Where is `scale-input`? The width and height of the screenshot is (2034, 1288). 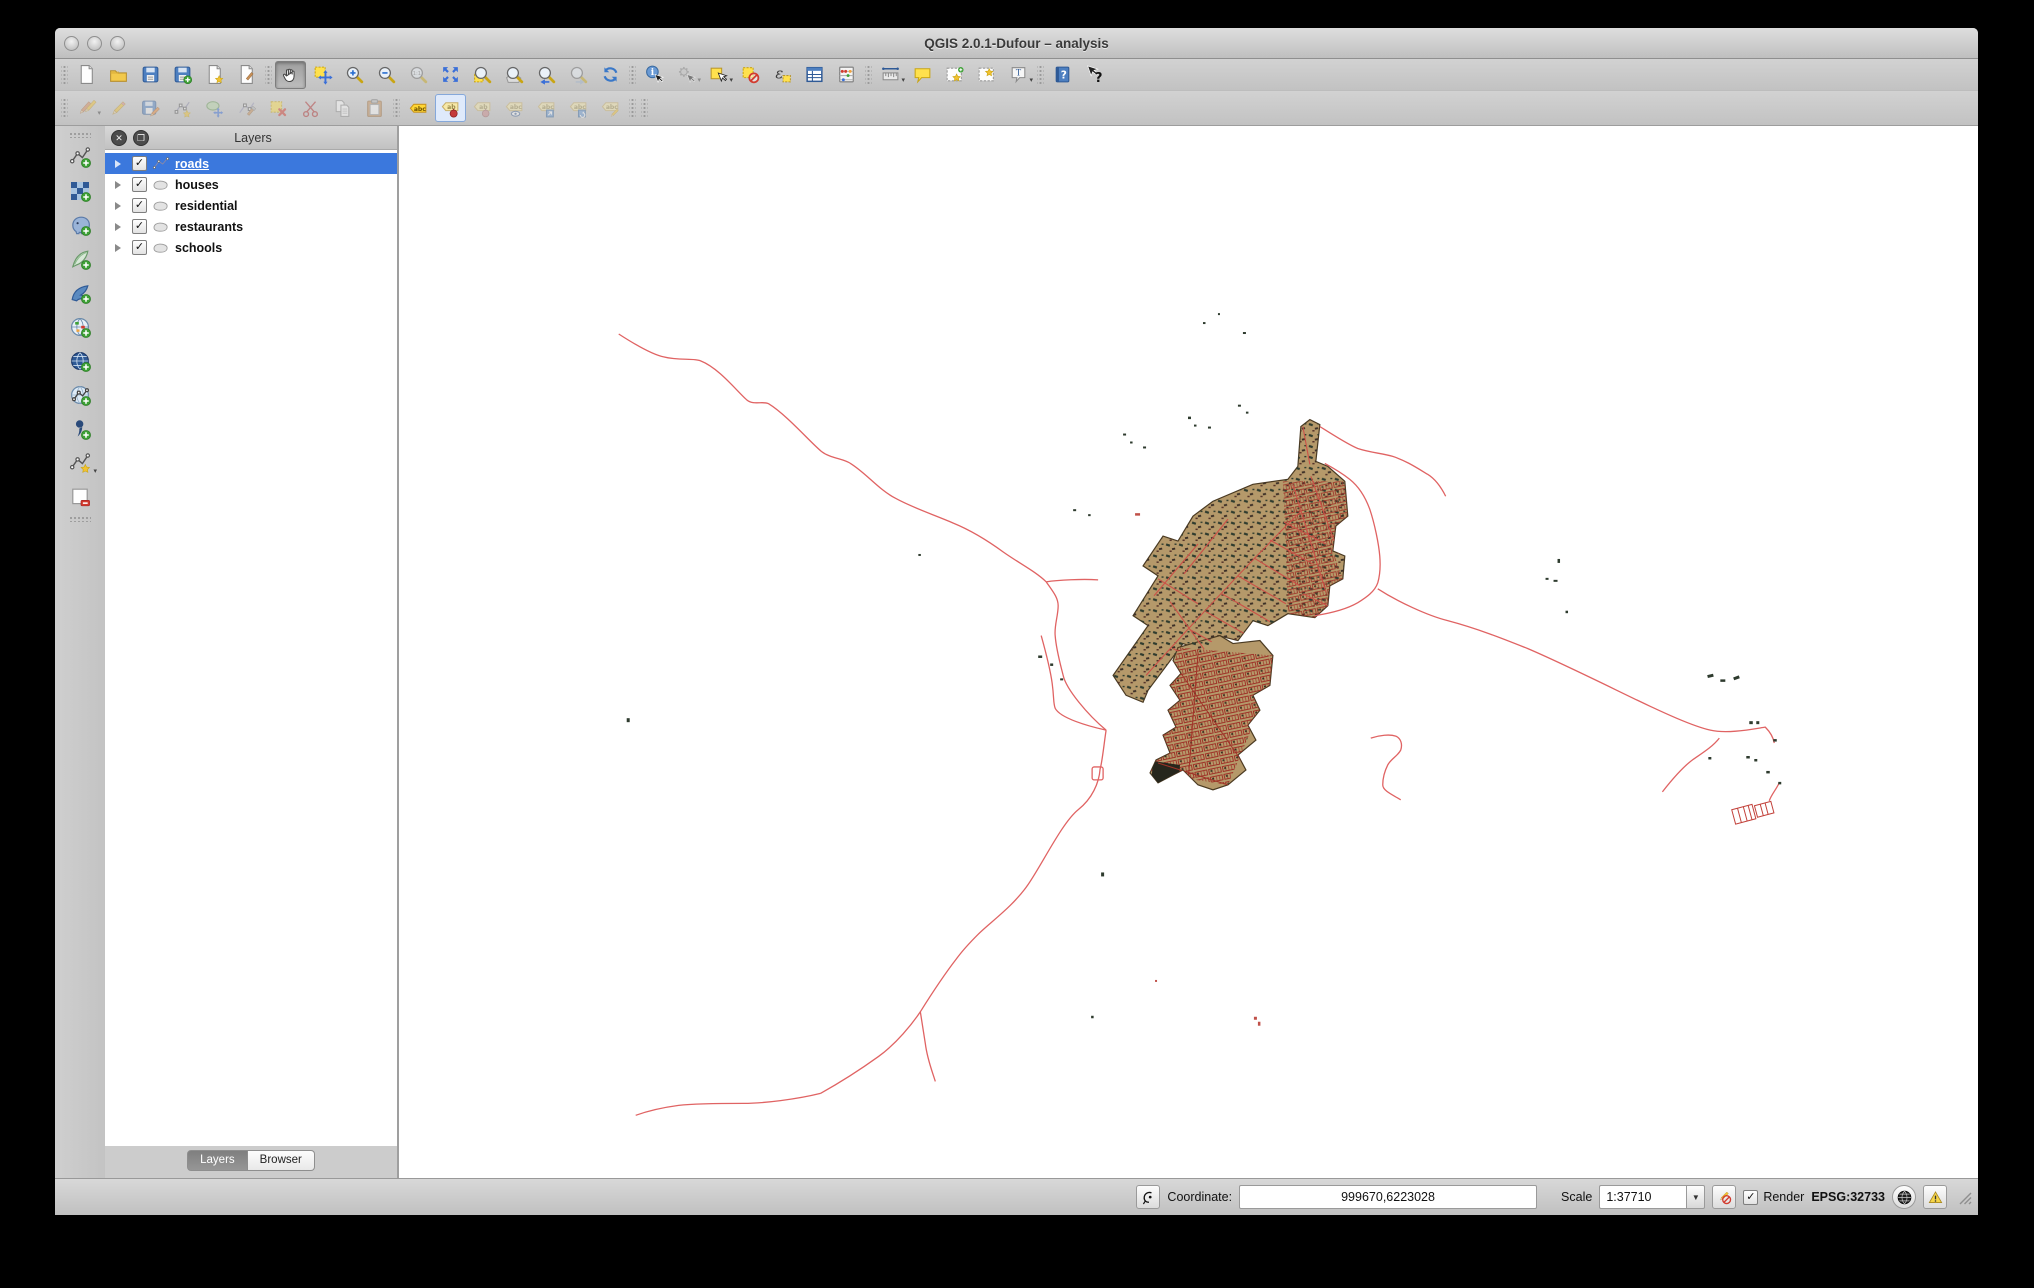
scale-input is located at coordinates (1643, 1197).